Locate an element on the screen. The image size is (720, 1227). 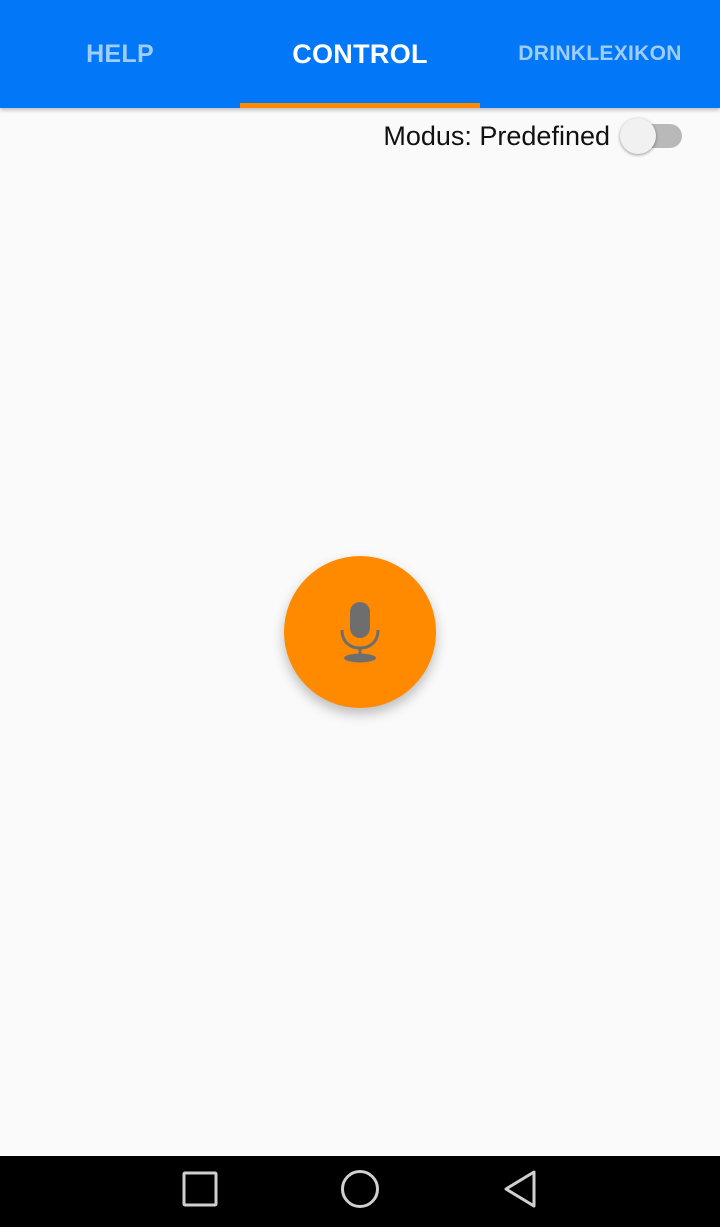
tab-control: CONTROL is located at coordinates (360, 54).